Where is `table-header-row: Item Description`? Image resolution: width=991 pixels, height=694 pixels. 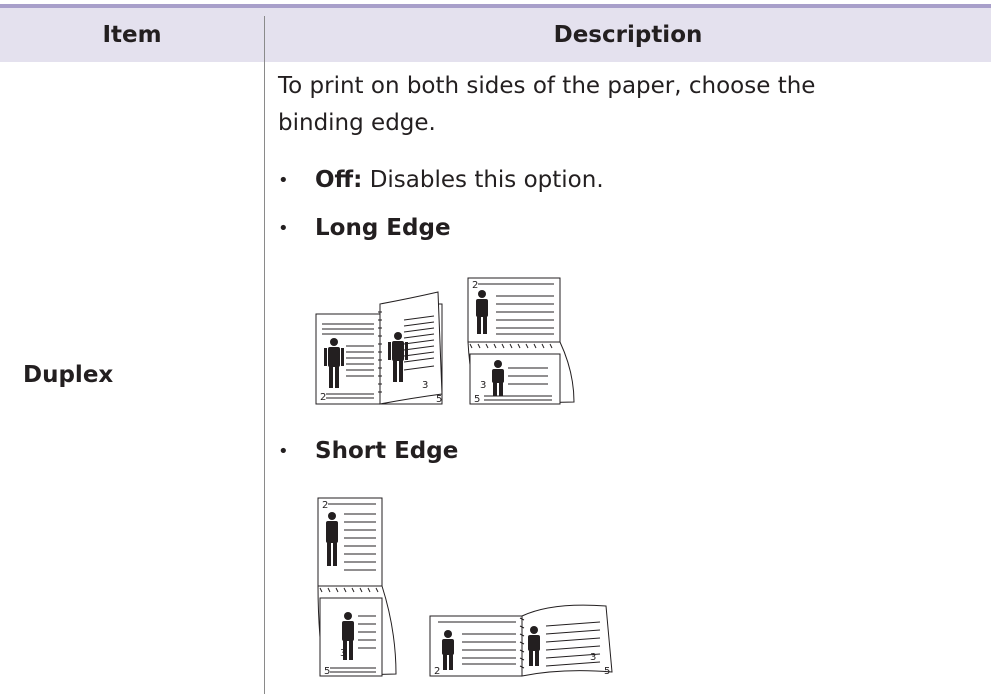
table-header-row: Item Description is located at coordinates (495, 33).